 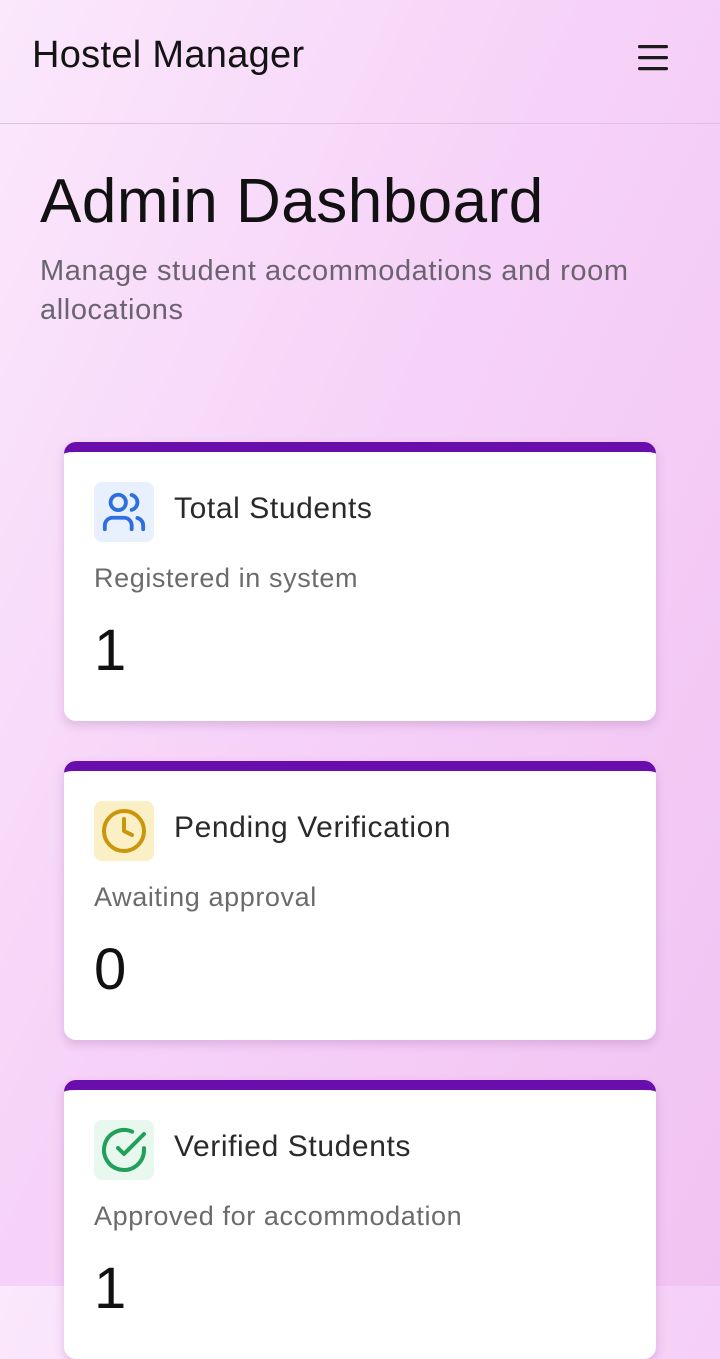 I want to click on users-icon-box, so click(x=124, y=512).